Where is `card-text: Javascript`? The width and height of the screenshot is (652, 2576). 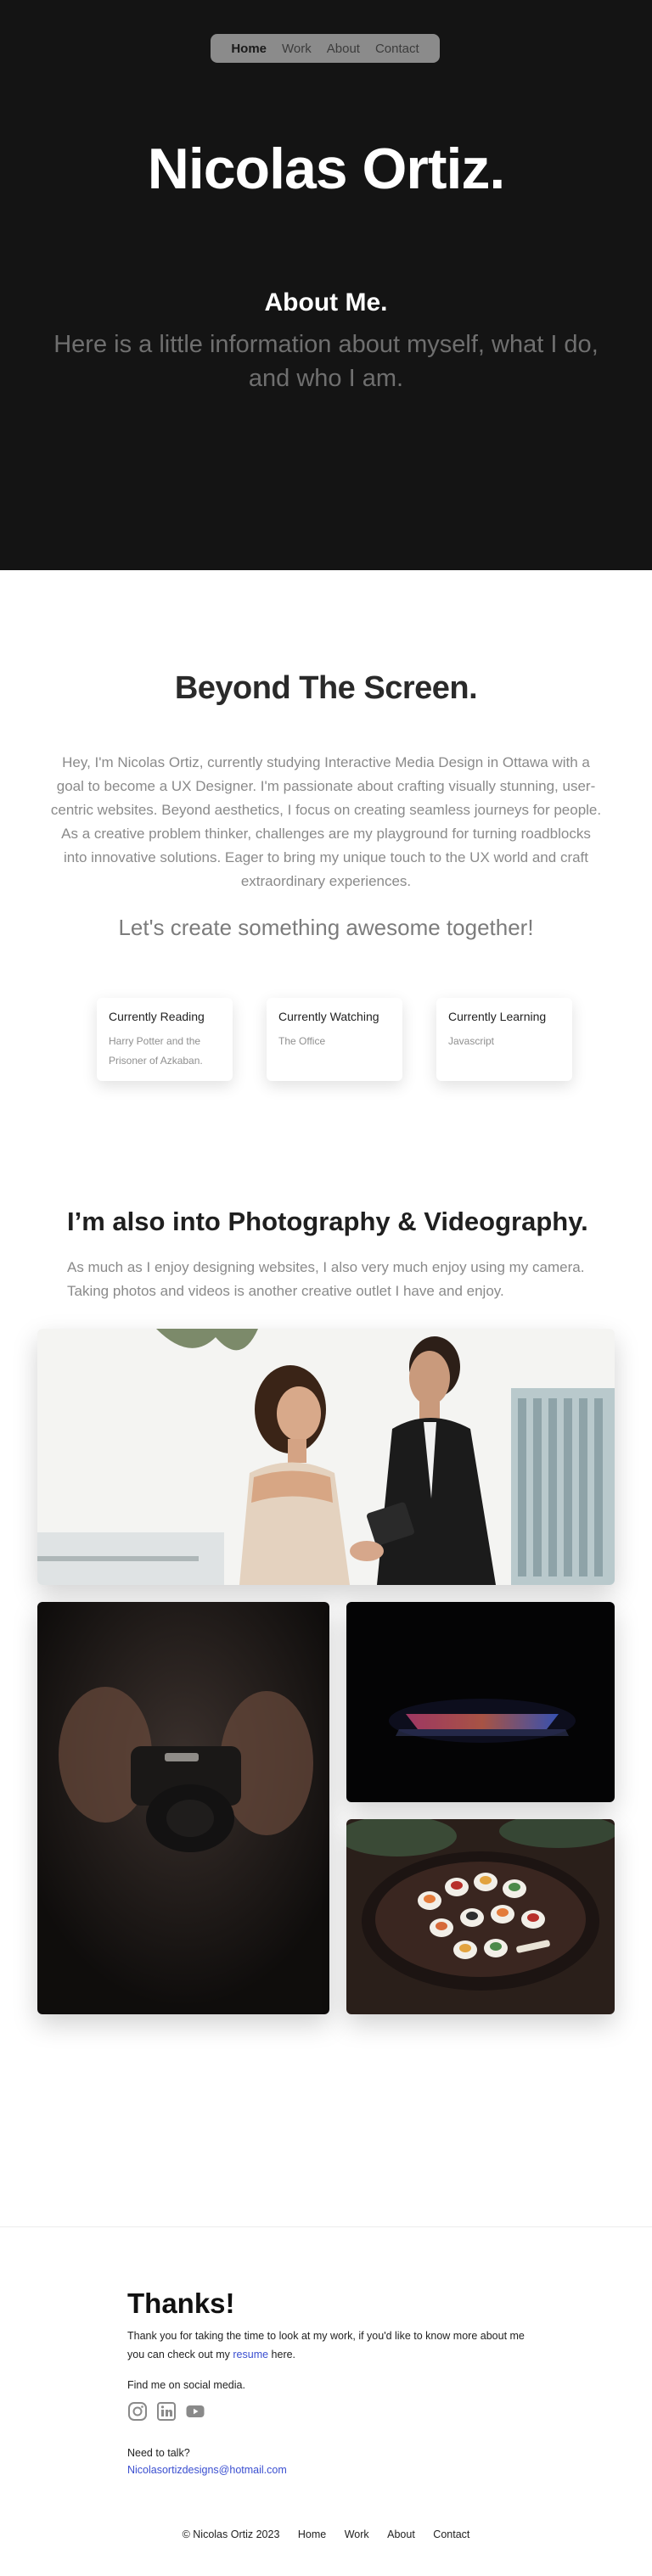
card-text: Javascript is located at coordinates (472, 1041).